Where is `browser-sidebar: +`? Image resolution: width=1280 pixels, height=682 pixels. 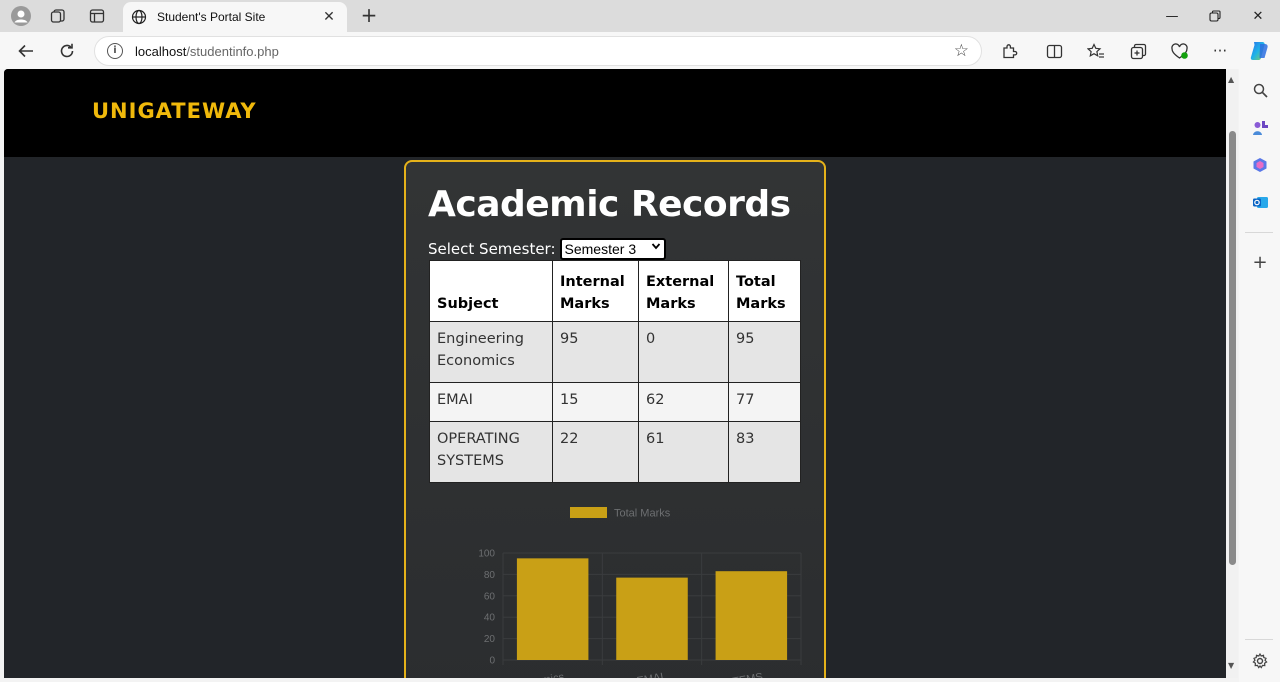
browser-sidebar: + is located at coordinates (1259, 375).